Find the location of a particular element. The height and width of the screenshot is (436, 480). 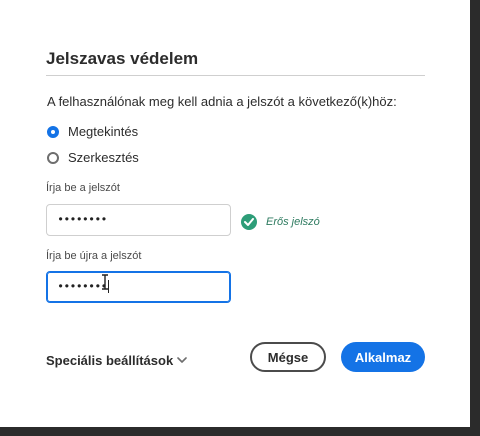

radio-view-label: Megtekintés is located at coordinates (103, 131).